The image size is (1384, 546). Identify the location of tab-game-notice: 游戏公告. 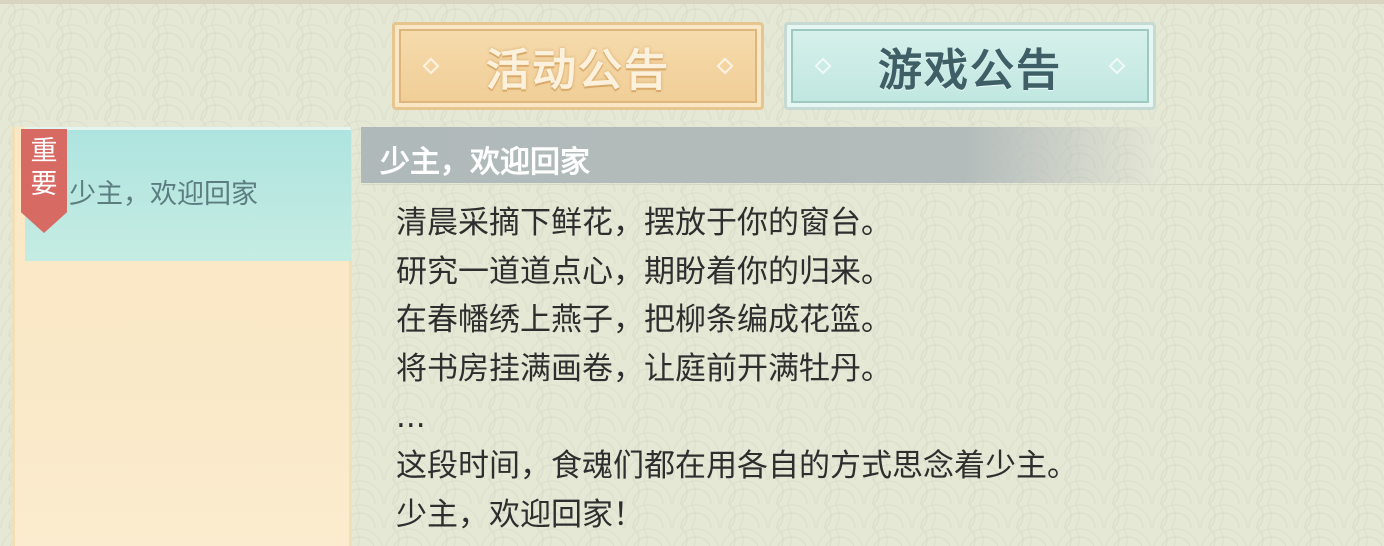
(970, 66).